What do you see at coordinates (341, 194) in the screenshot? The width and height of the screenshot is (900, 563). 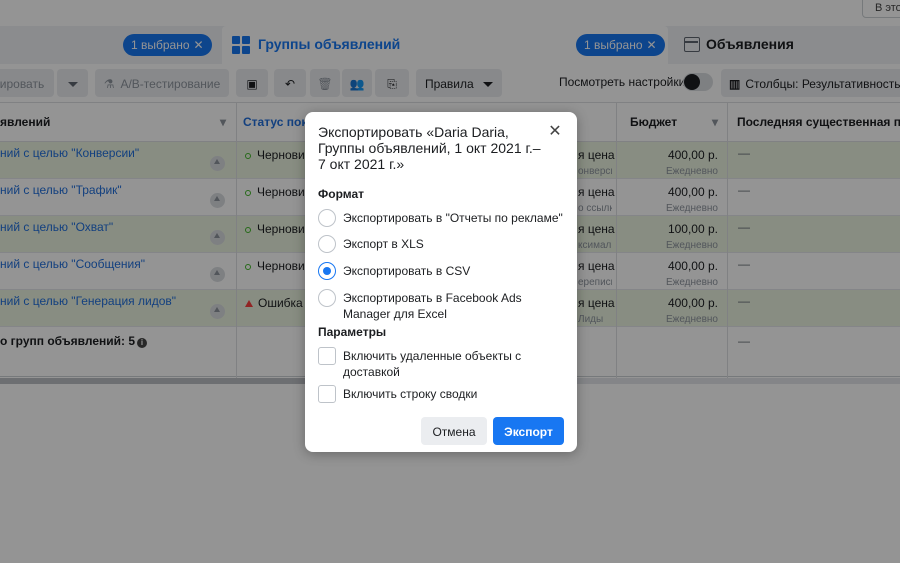 I see `format-section-title: Формат` at bounding box center [341, 194].